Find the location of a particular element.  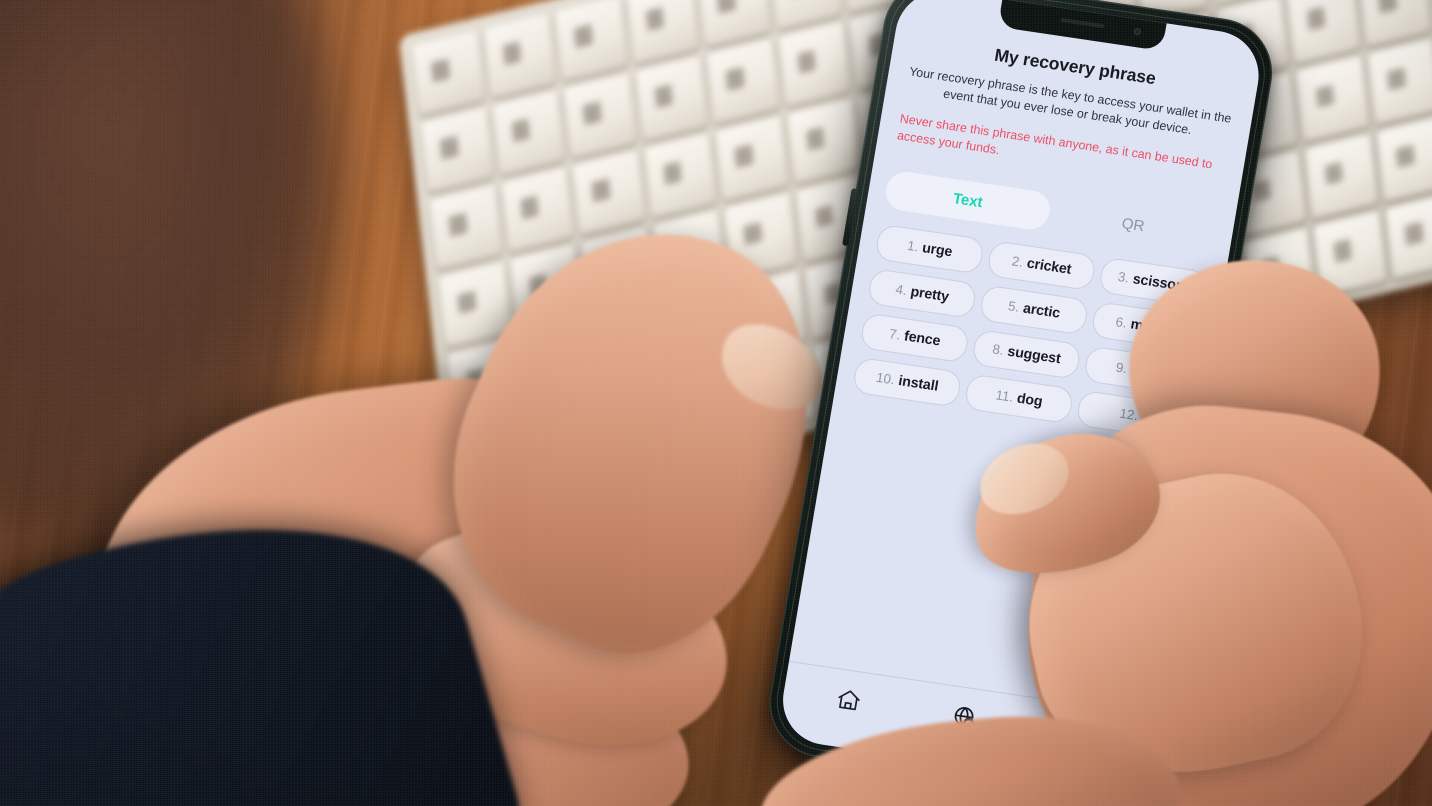

recovery-word-text: fence is located at coordinates (922, 339).